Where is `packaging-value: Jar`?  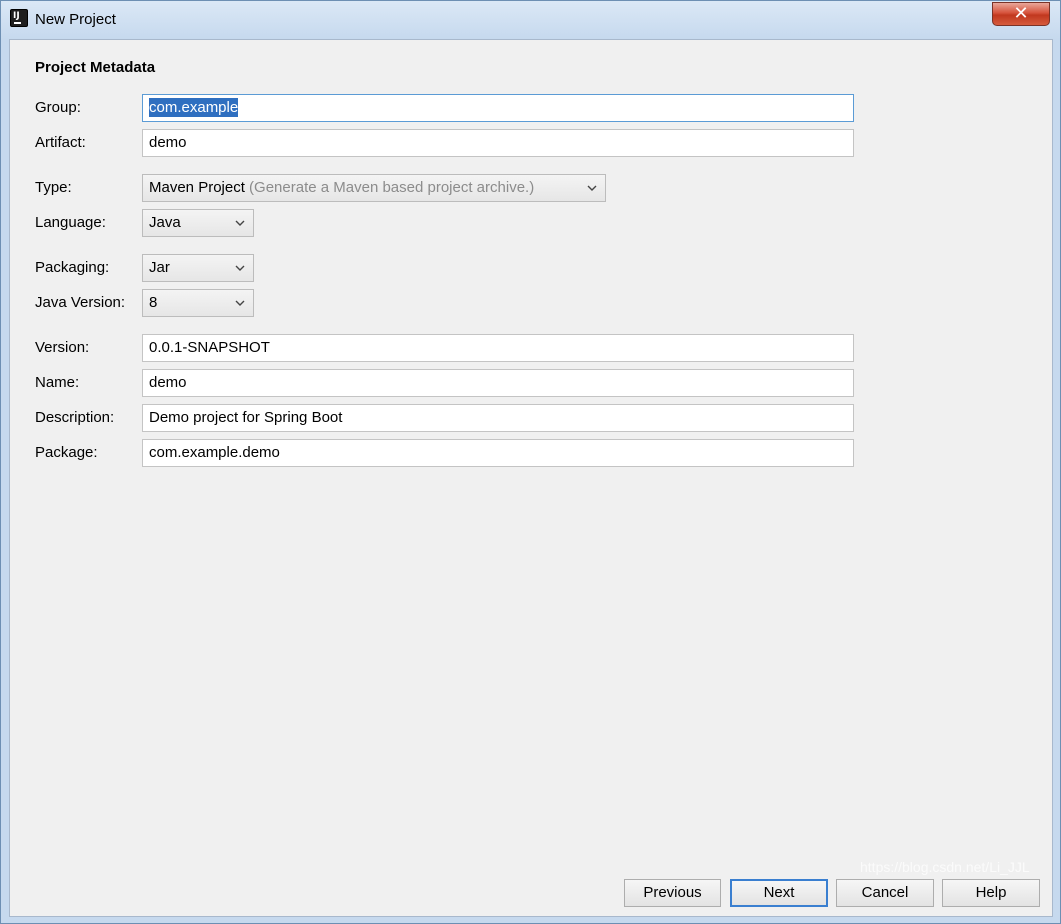
packaging-value: Jar is located at coordinates (159, 267).